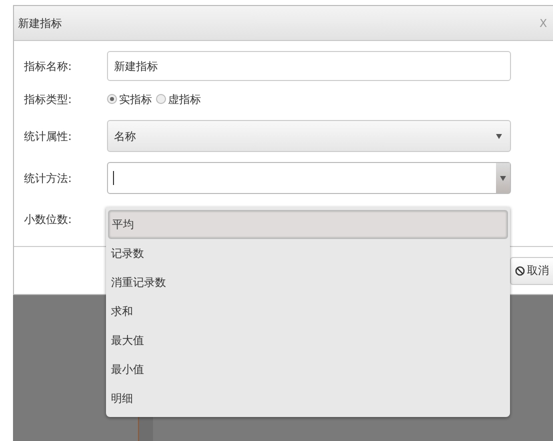 Image resolution: width=553 pixels, height=441 pixels. Describe the element at coordinates (308, 311) in the screenshot. I see `dropdown-item: 求和` at that location.